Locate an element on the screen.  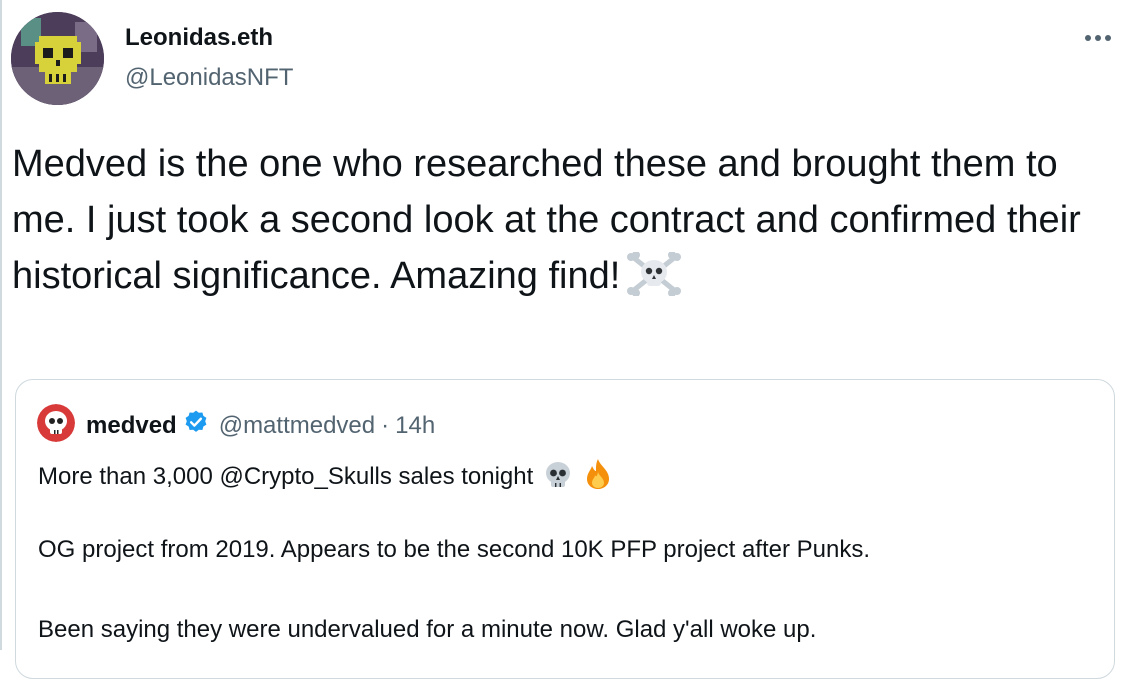
quoted-timestamp: 14h is located at coordinates (415, 426).